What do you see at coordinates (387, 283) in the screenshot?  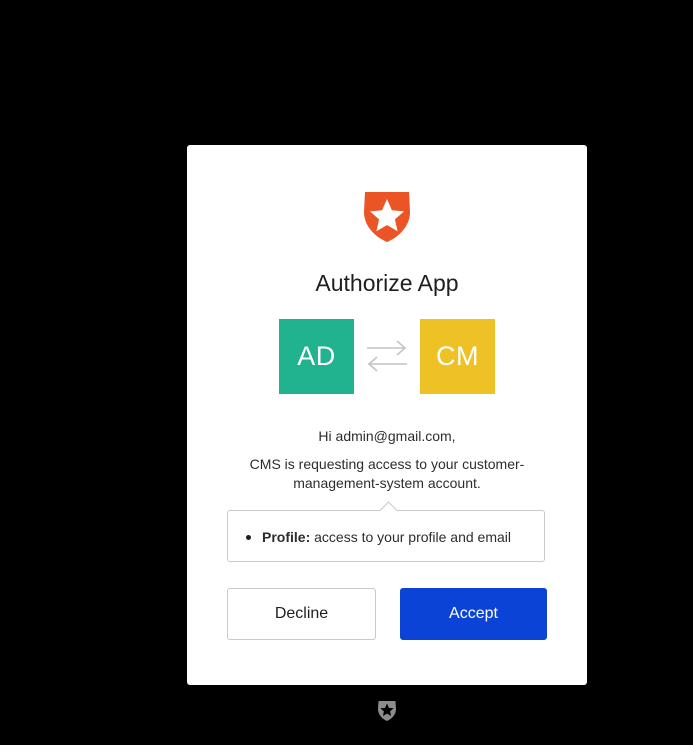 I see `dialog-title: Authorize App` at bounding box center [387, 283].